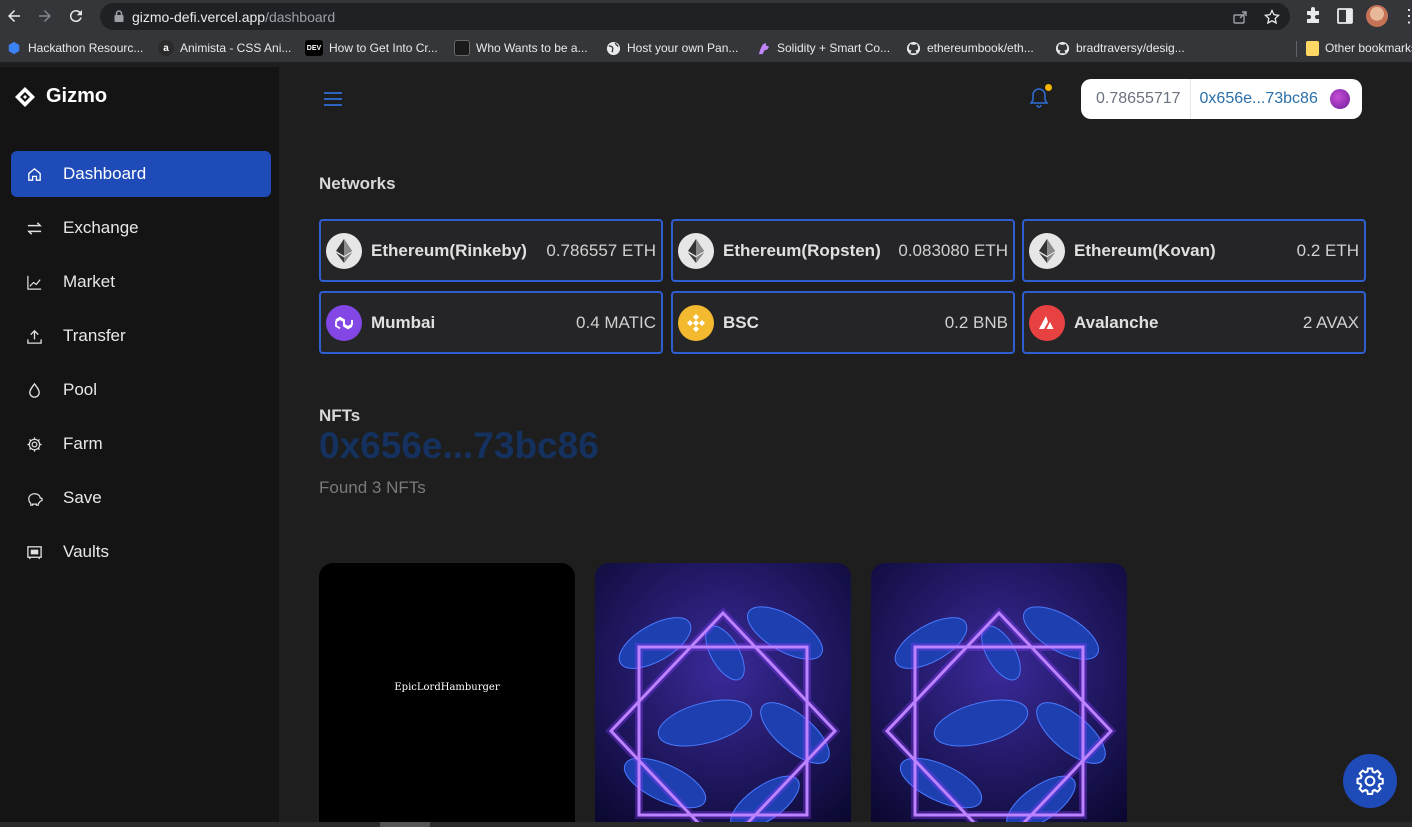  I want to click on sidebar-item-vaults: Vaults, so click(141, 552).